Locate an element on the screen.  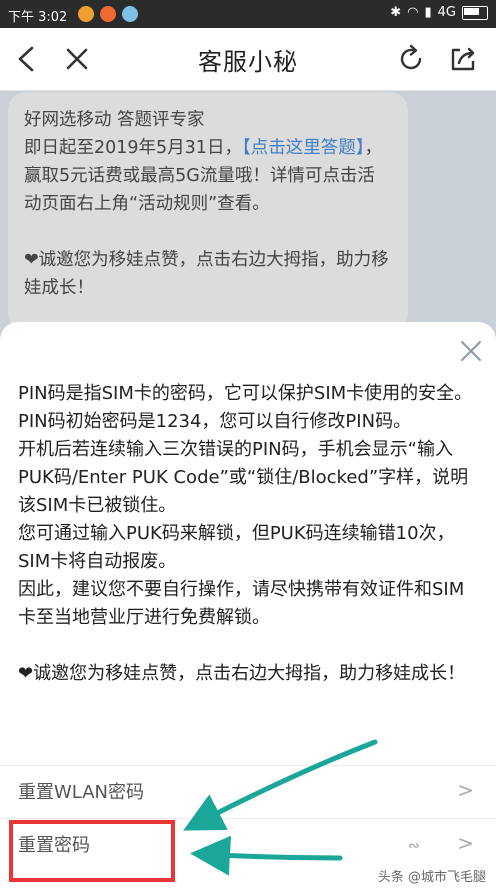
bubble-headline: 好网选移动 答题评专家 is located at coordinates (114, 120).